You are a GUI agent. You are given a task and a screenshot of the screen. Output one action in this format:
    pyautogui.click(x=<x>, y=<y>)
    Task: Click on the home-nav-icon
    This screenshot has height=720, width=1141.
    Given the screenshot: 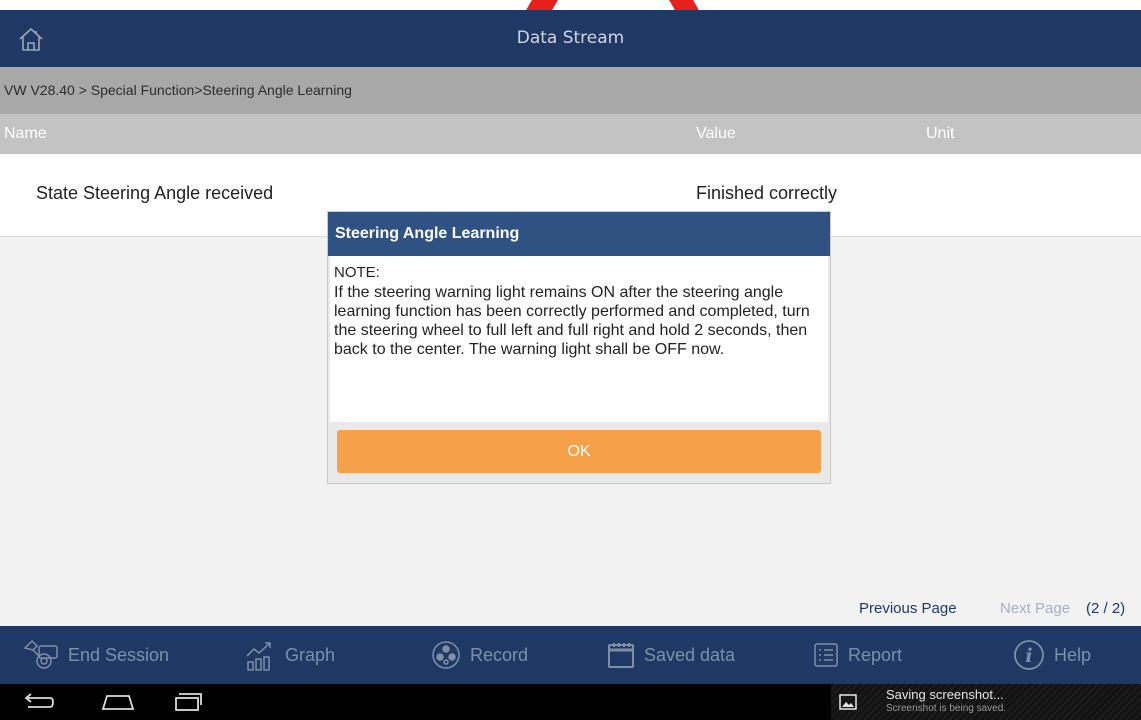 What is the action you would take?
    pyautogui.click(x=118, y=702)
    